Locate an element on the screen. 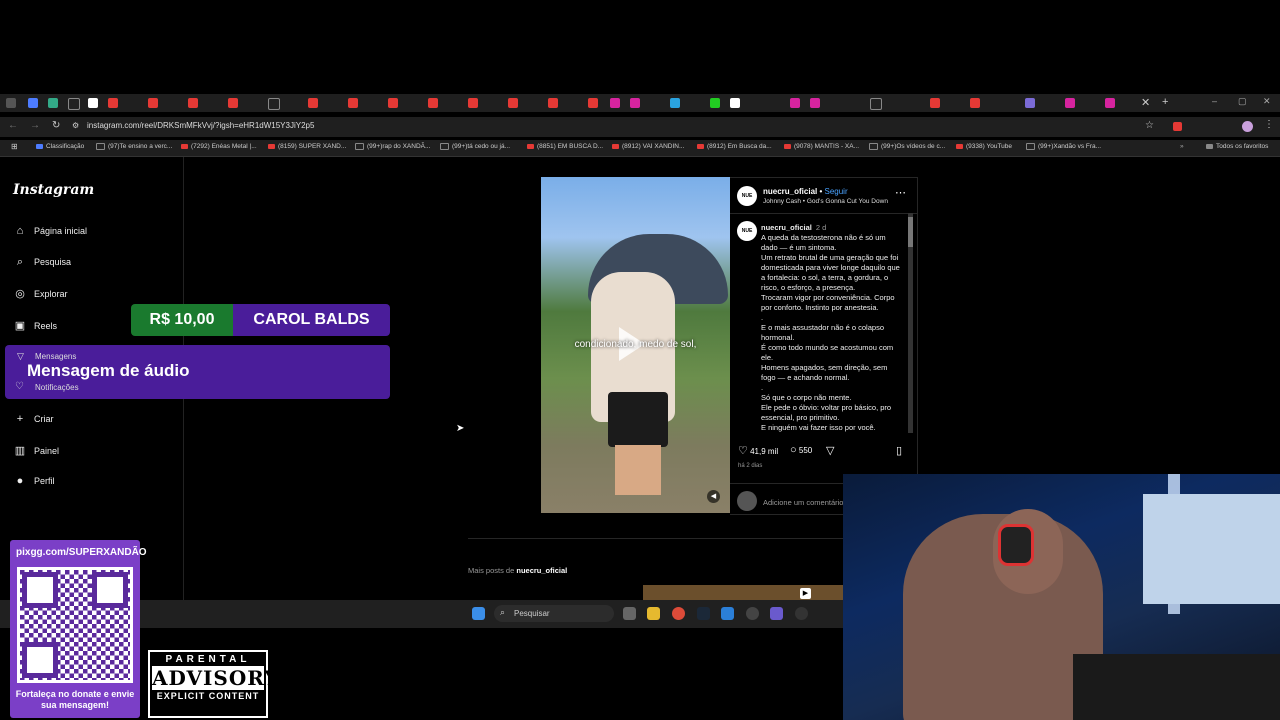 The image size is (1280, 720). author-avatar: NUE is located at coordinates (747, 196).